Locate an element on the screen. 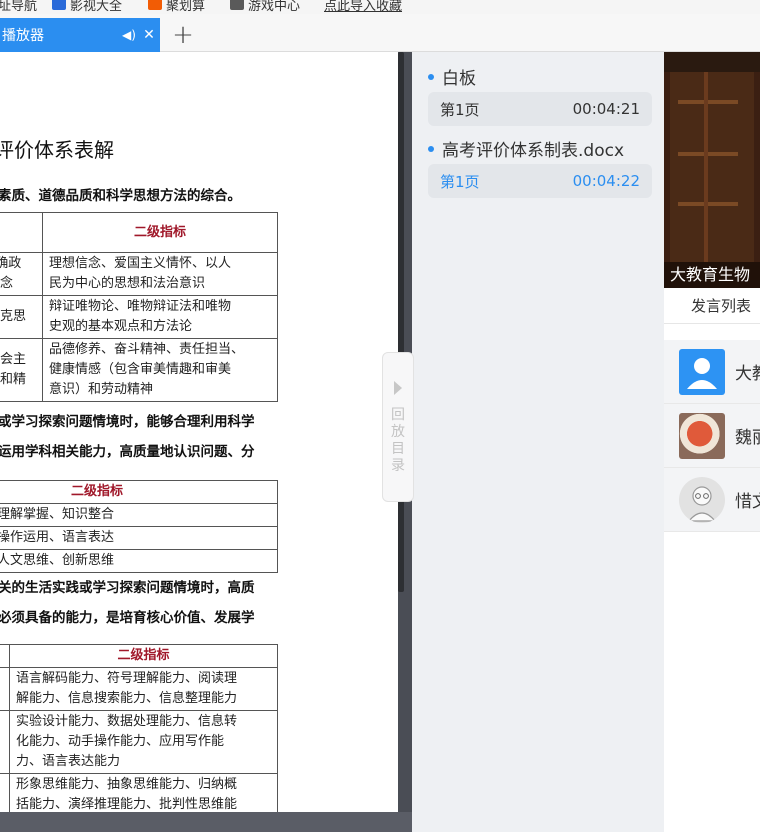 The height and width of the screenshot is (832, 760). page-time: 00:04:21 is located at coordinates (606, 109).